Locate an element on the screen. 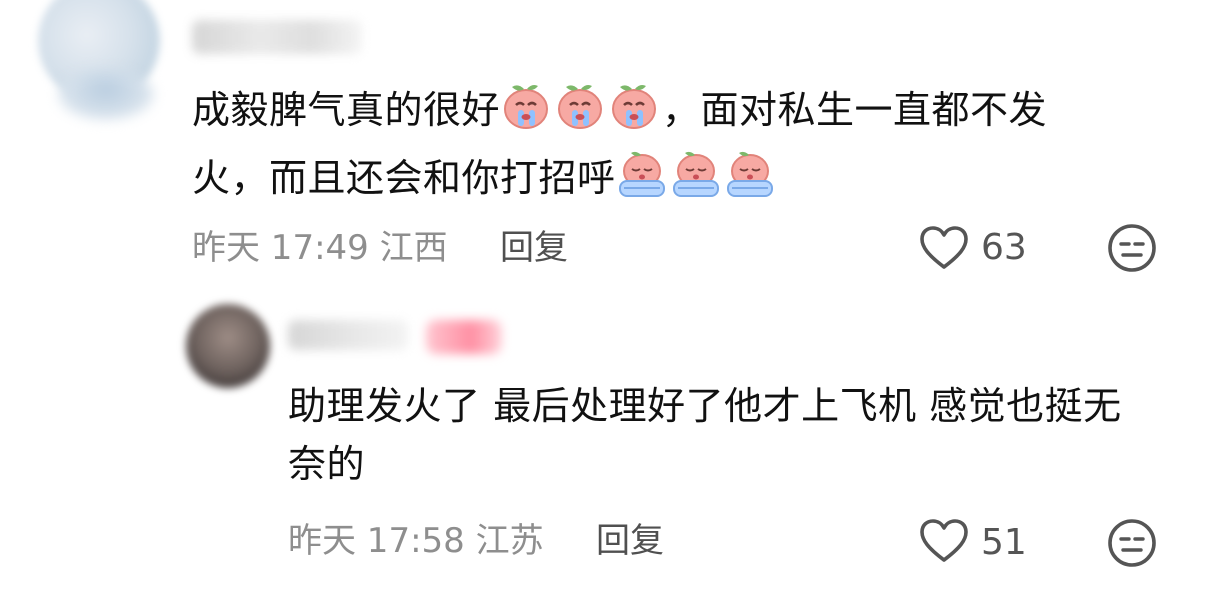 This screenshot has width=1206, height=599. comment-time: 昨天 17:58 is located at coordinates (376, 541).